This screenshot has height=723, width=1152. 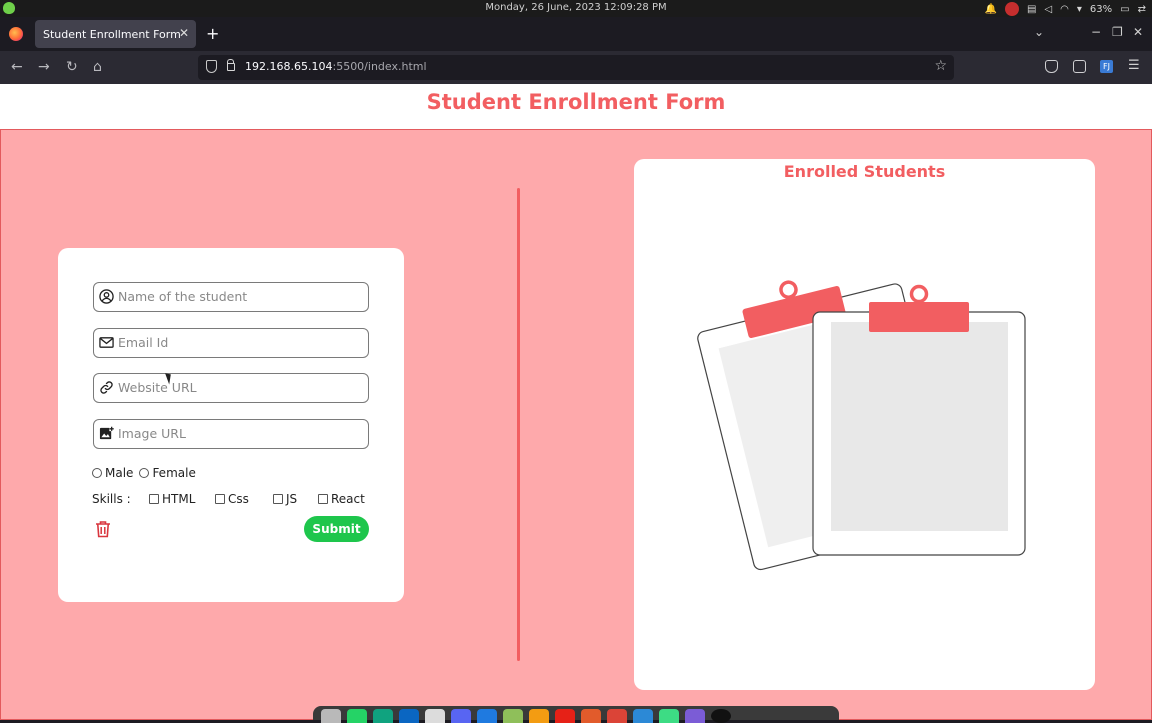 I want to click on name-input, so click(x=240, y=296).